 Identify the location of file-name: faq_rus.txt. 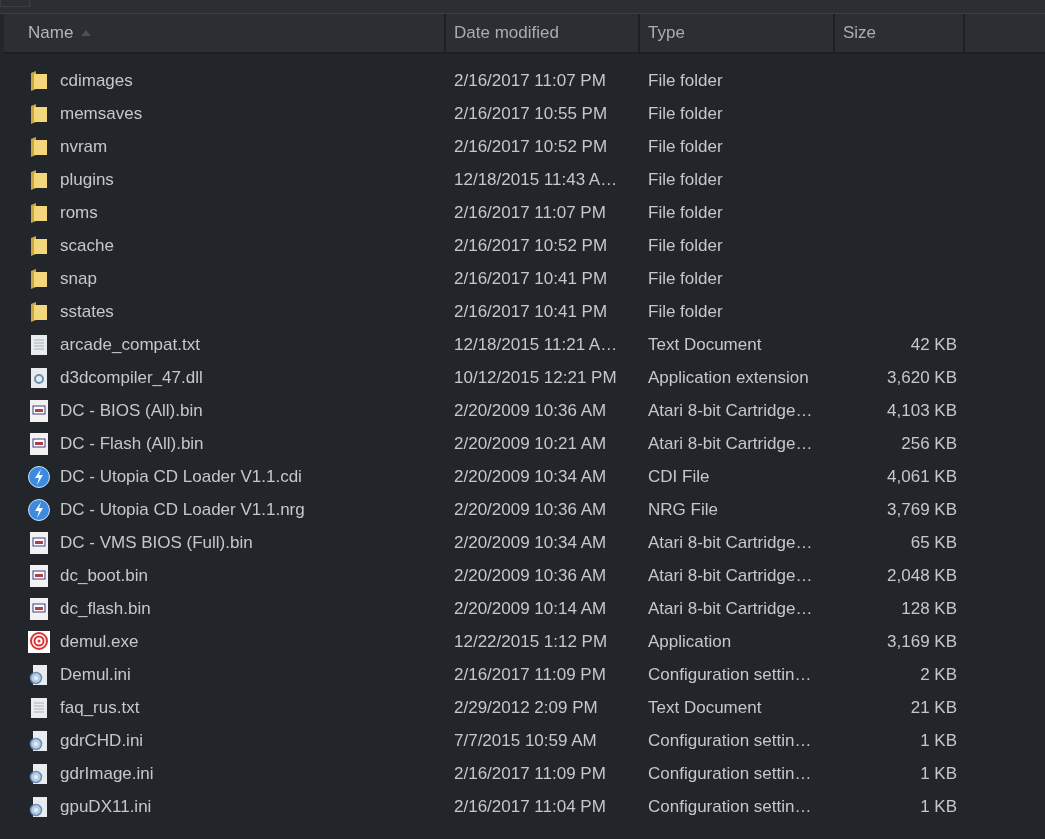
(100, 707).